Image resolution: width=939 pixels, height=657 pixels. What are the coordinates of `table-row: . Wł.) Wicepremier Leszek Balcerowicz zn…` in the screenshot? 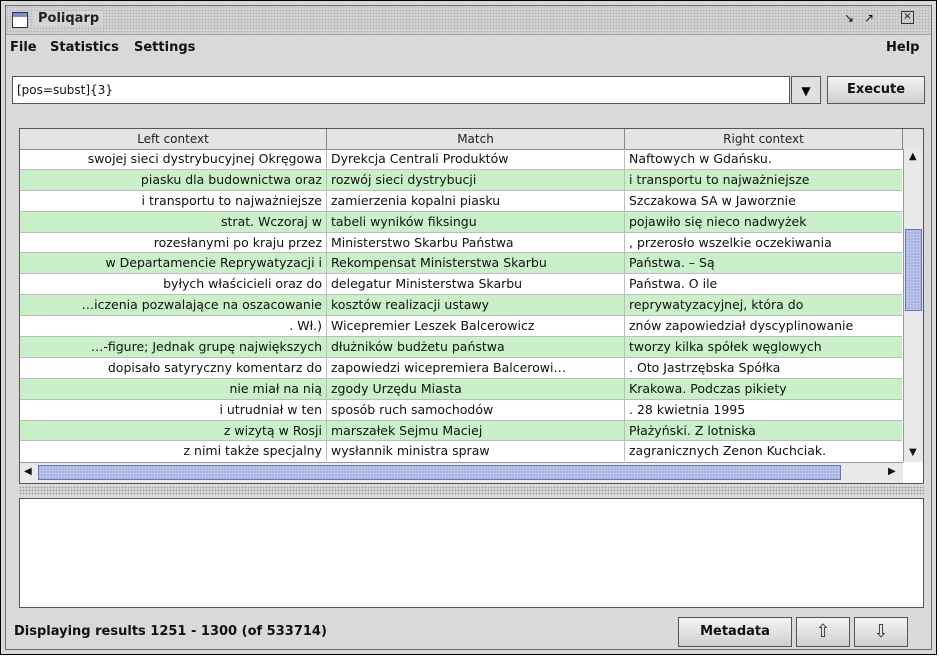 It's located at (461, 327).